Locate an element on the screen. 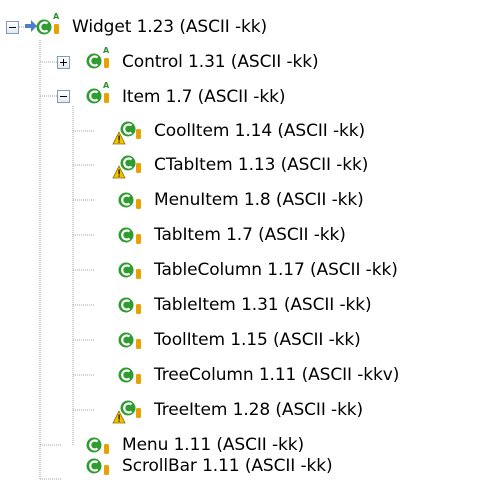  tree-node-widget: Widget 1.23 (ASCII -kk) is located at coordinates (169, 27).